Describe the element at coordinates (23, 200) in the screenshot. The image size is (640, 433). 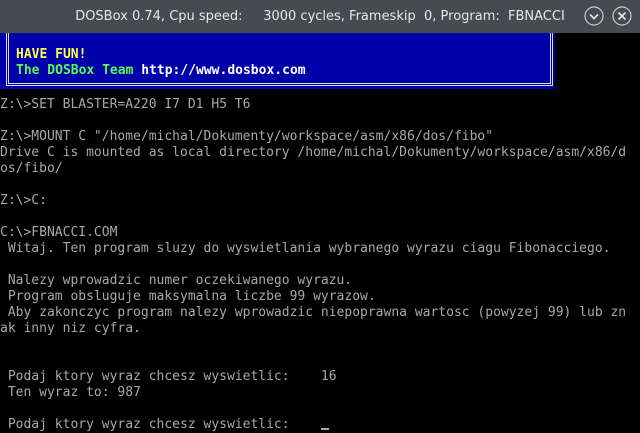
I see `terminal-line: Z:\>C:` at that location.